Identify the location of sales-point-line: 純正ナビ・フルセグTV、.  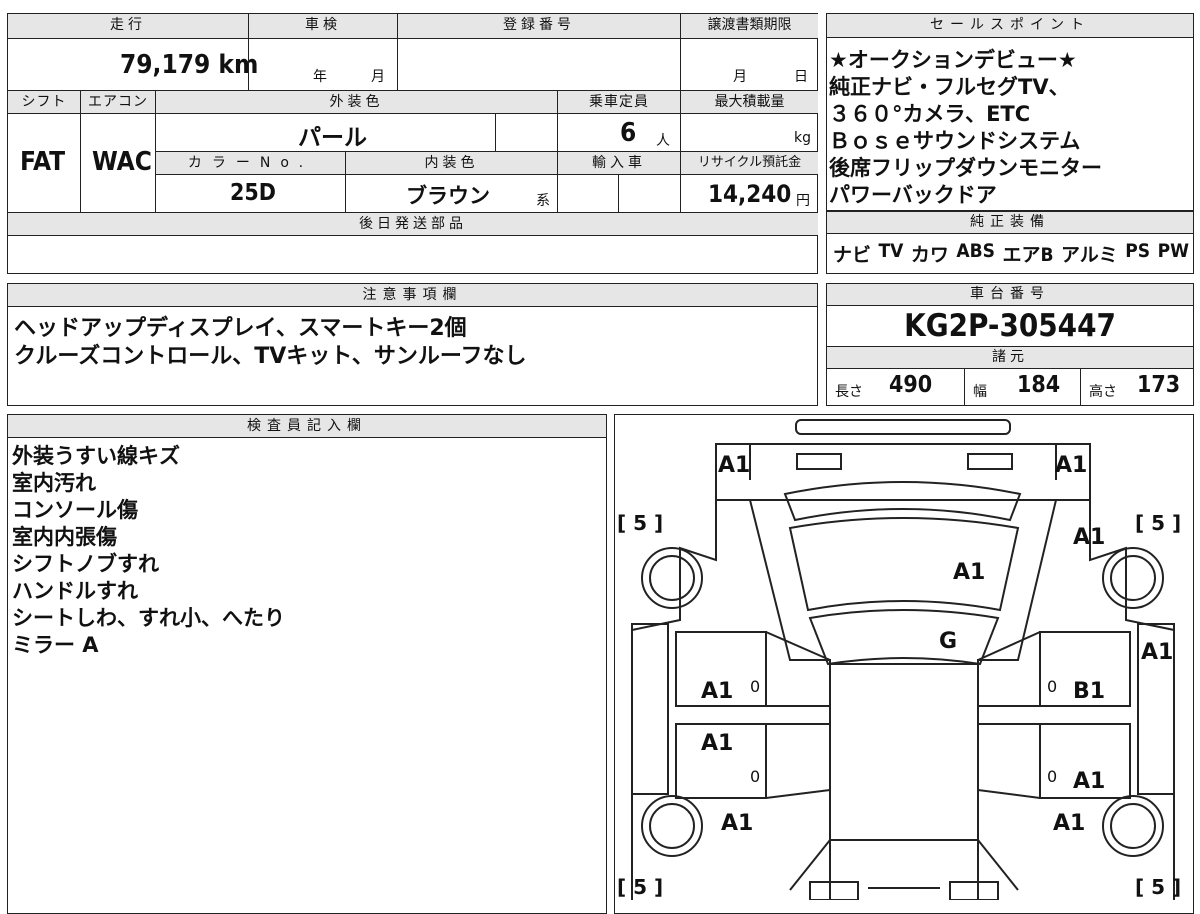
(949, 87).